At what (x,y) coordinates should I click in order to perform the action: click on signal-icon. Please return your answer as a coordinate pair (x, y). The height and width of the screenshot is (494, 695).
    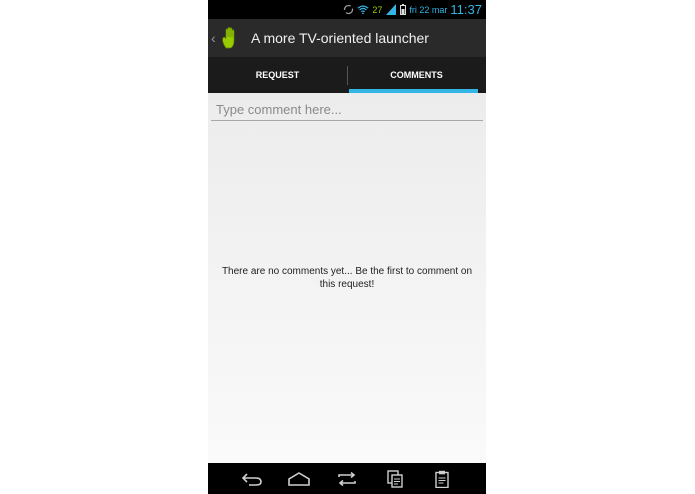
    Looking at the image, I should click on (391, 10).